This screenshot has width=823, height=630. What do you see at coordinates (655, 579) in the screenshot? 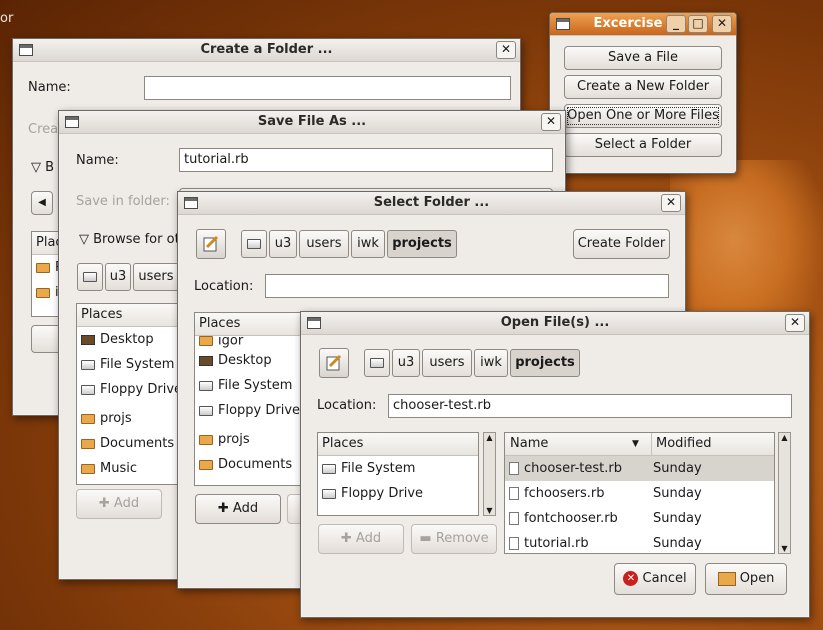
I see `cancel-button: ✕ Cancel` at bounding box center [655, 579].